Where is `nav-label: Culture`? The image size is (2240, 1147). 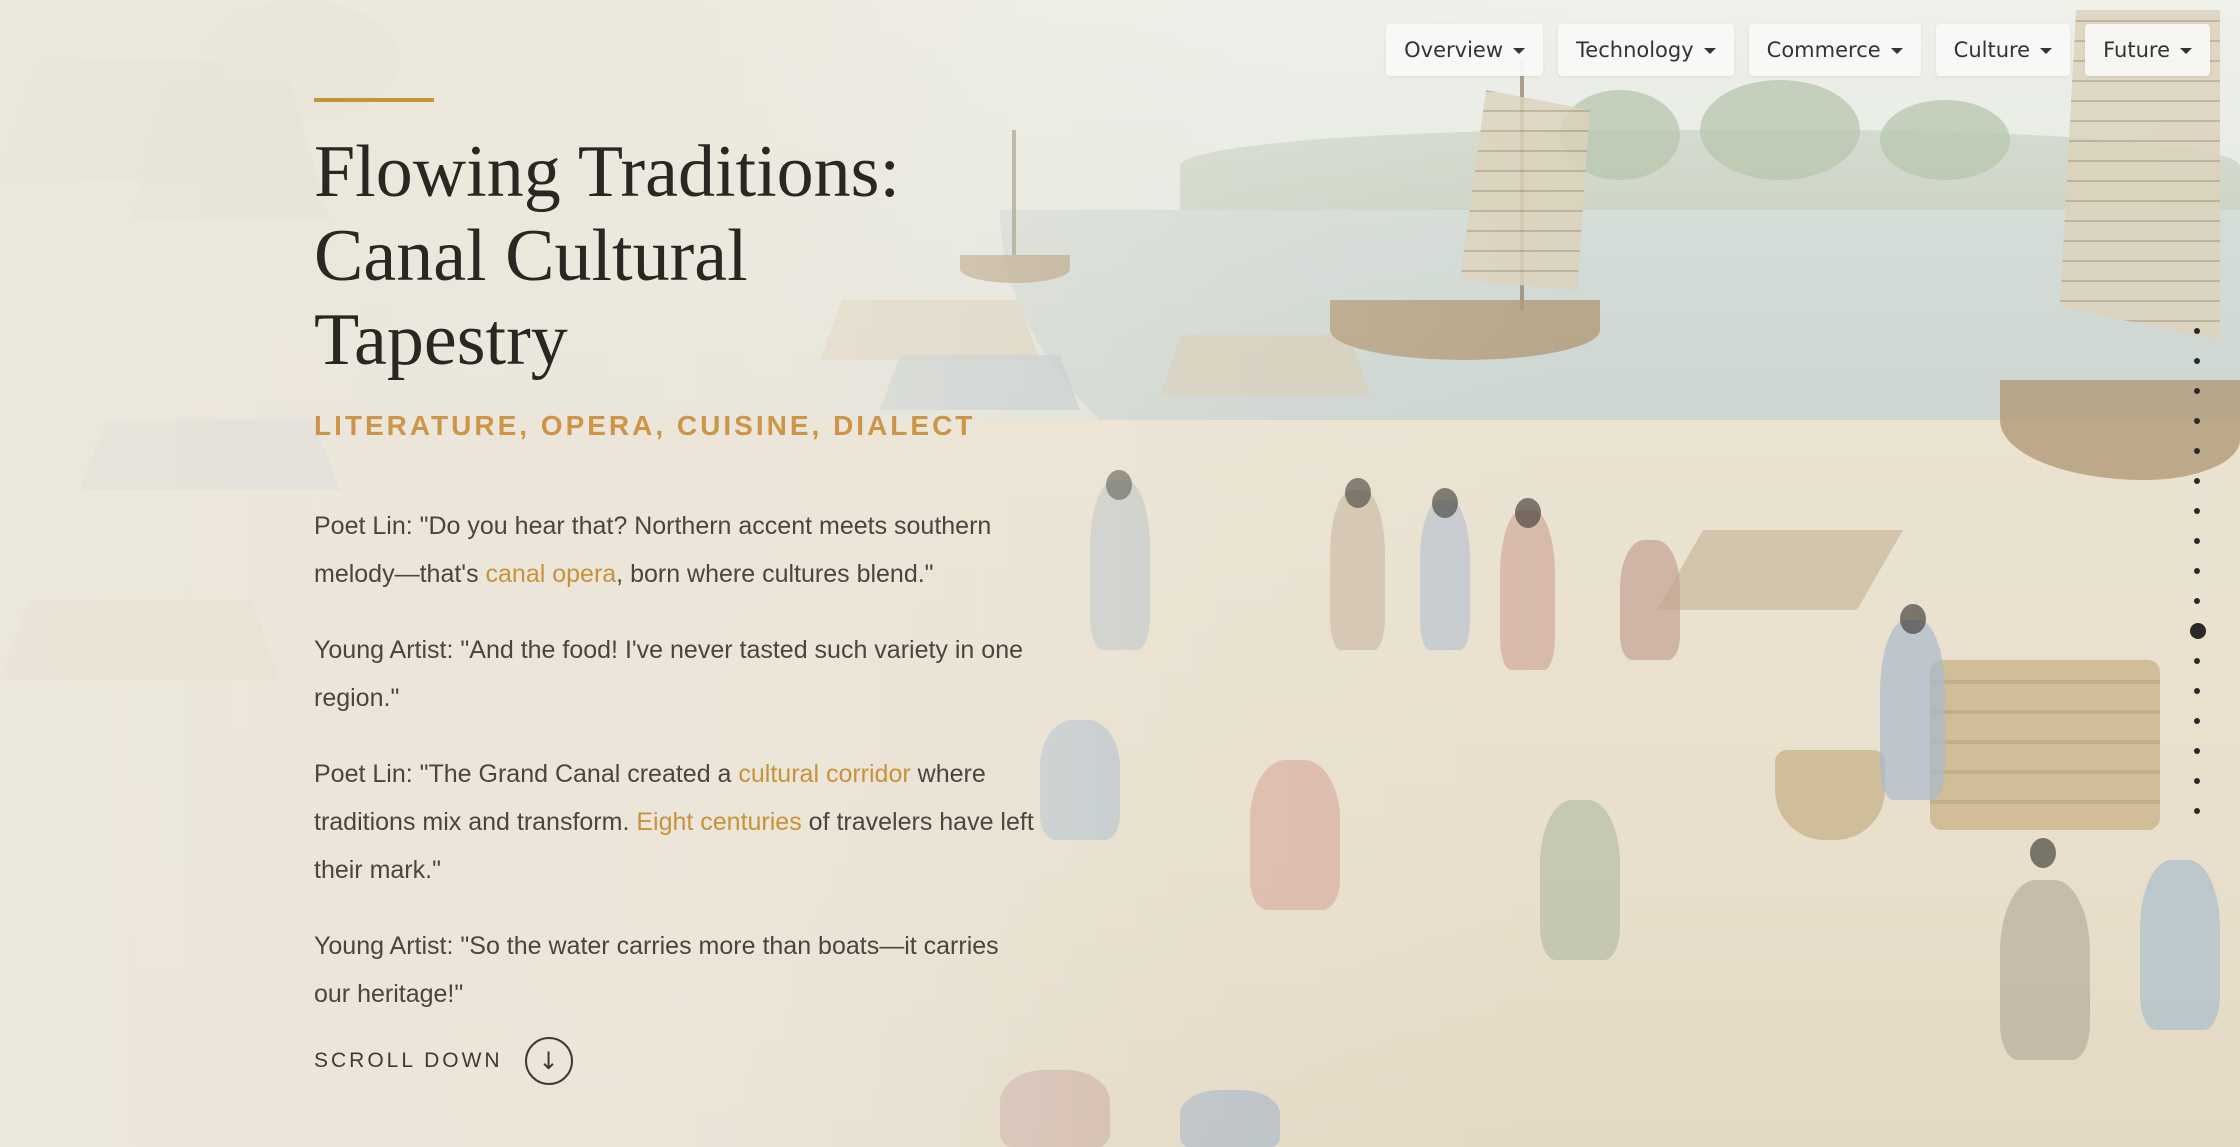 nav-label: Culture is located at coordinates (1992, 50).